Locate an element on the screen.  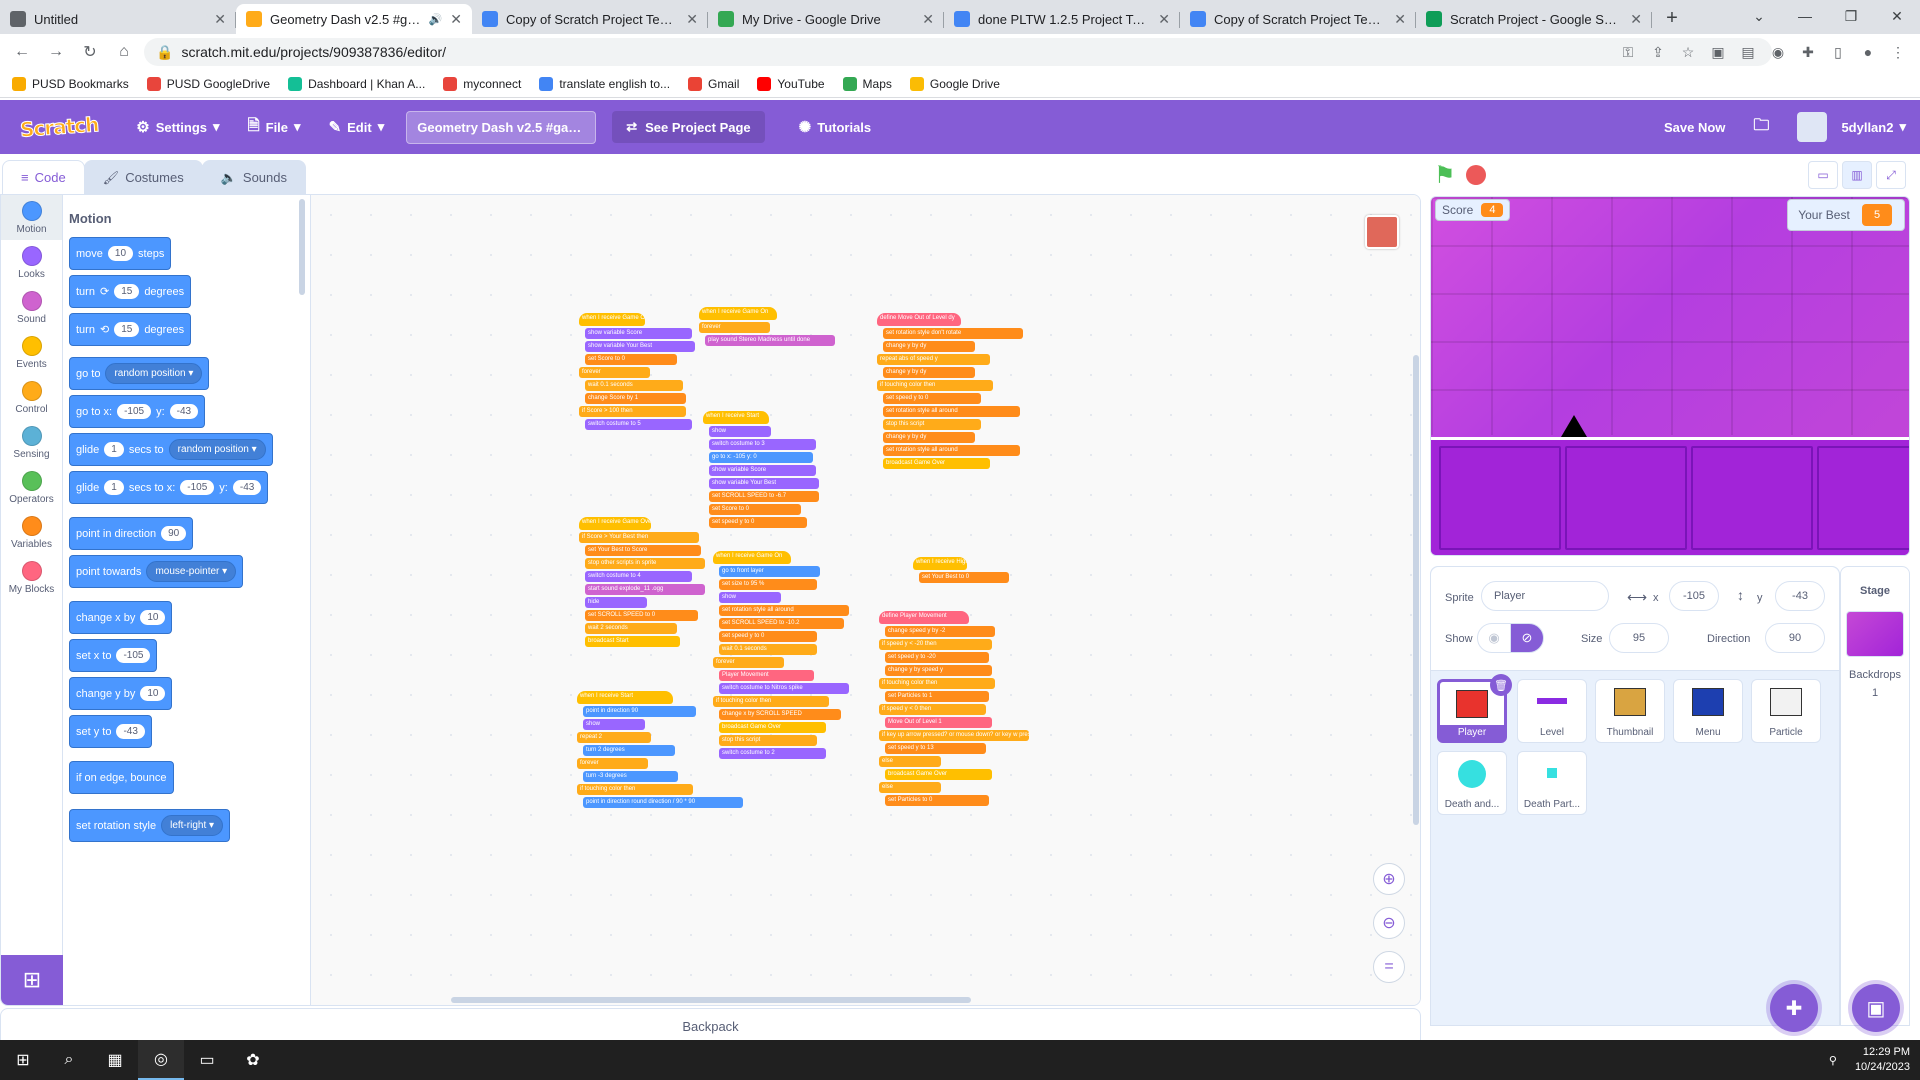
bookmark-item: Google Drive is located at coordinates (954, 83).